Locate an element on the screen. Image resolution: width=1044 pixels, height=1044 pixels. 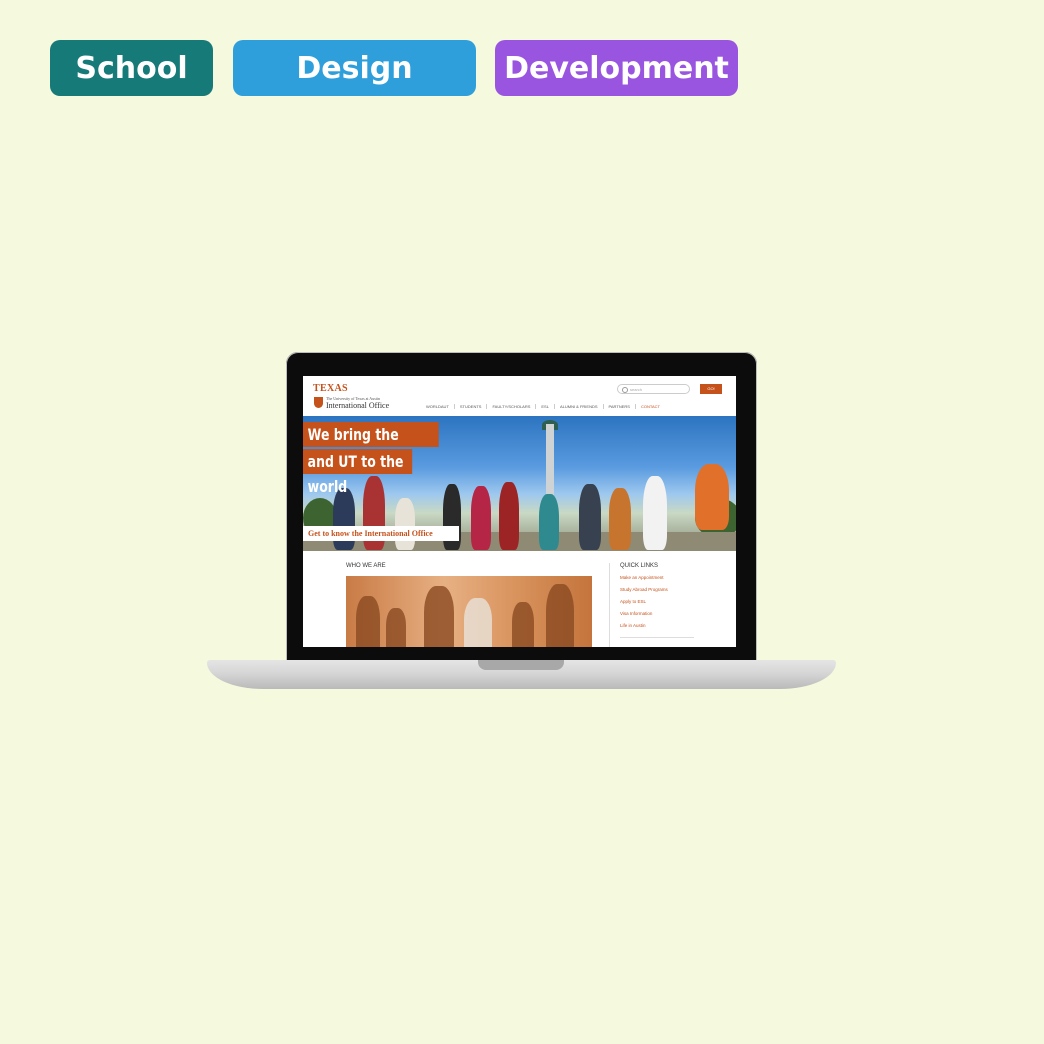
column-divider is located at coordinates (609, 605).